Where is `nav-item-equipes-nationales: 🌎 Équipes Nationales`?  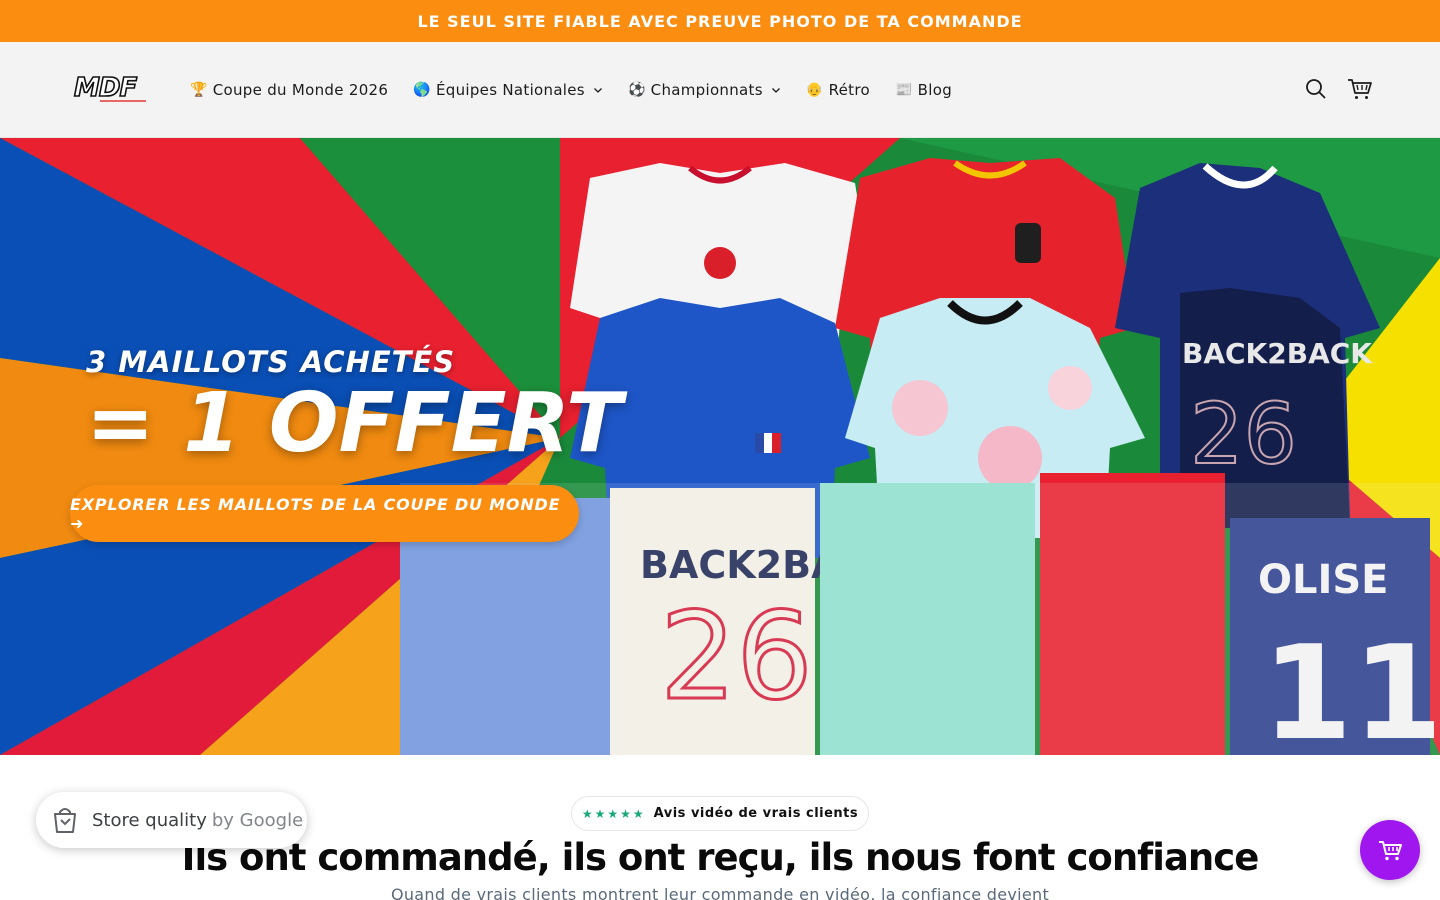
nav-item-equipes-nationales: 🌎 Équipes Nationales is located at coordinates (508, 90).